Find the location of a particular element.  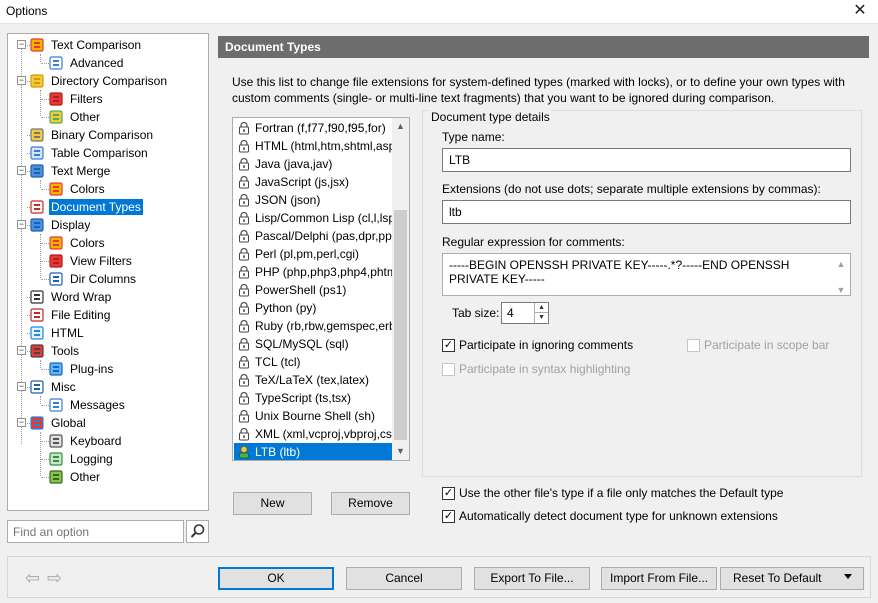

tree-item-label: Directory Comparison is located at coordinates (109, 81).